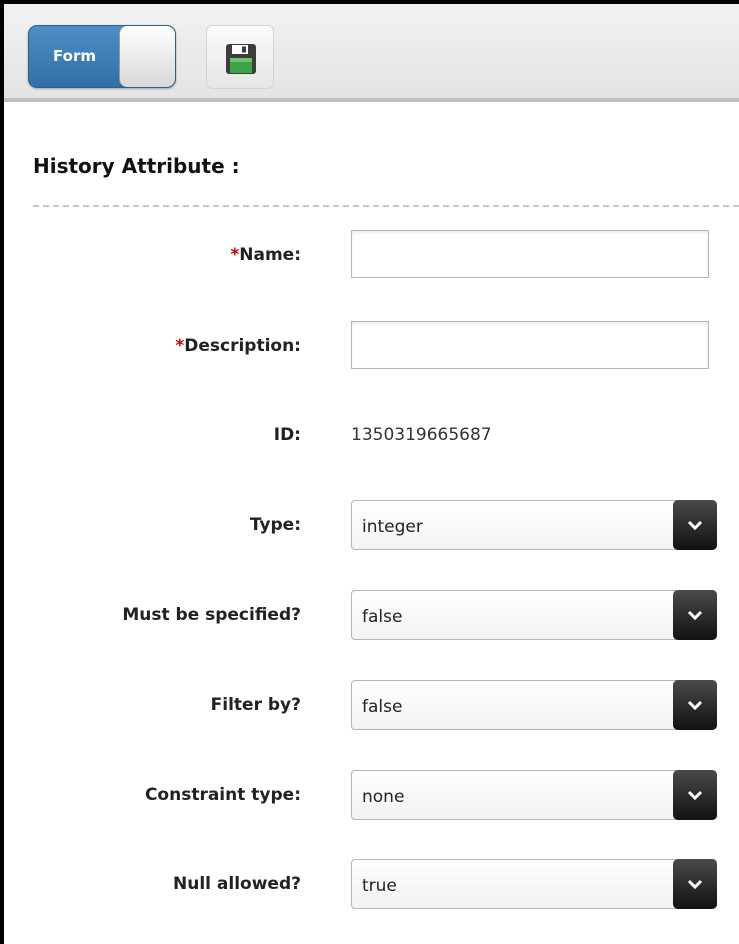 The image size is (739, 944). Describe the element at coordinates (382, 617) in the screenshot. I see `must-be-specified-value: false` at that location.